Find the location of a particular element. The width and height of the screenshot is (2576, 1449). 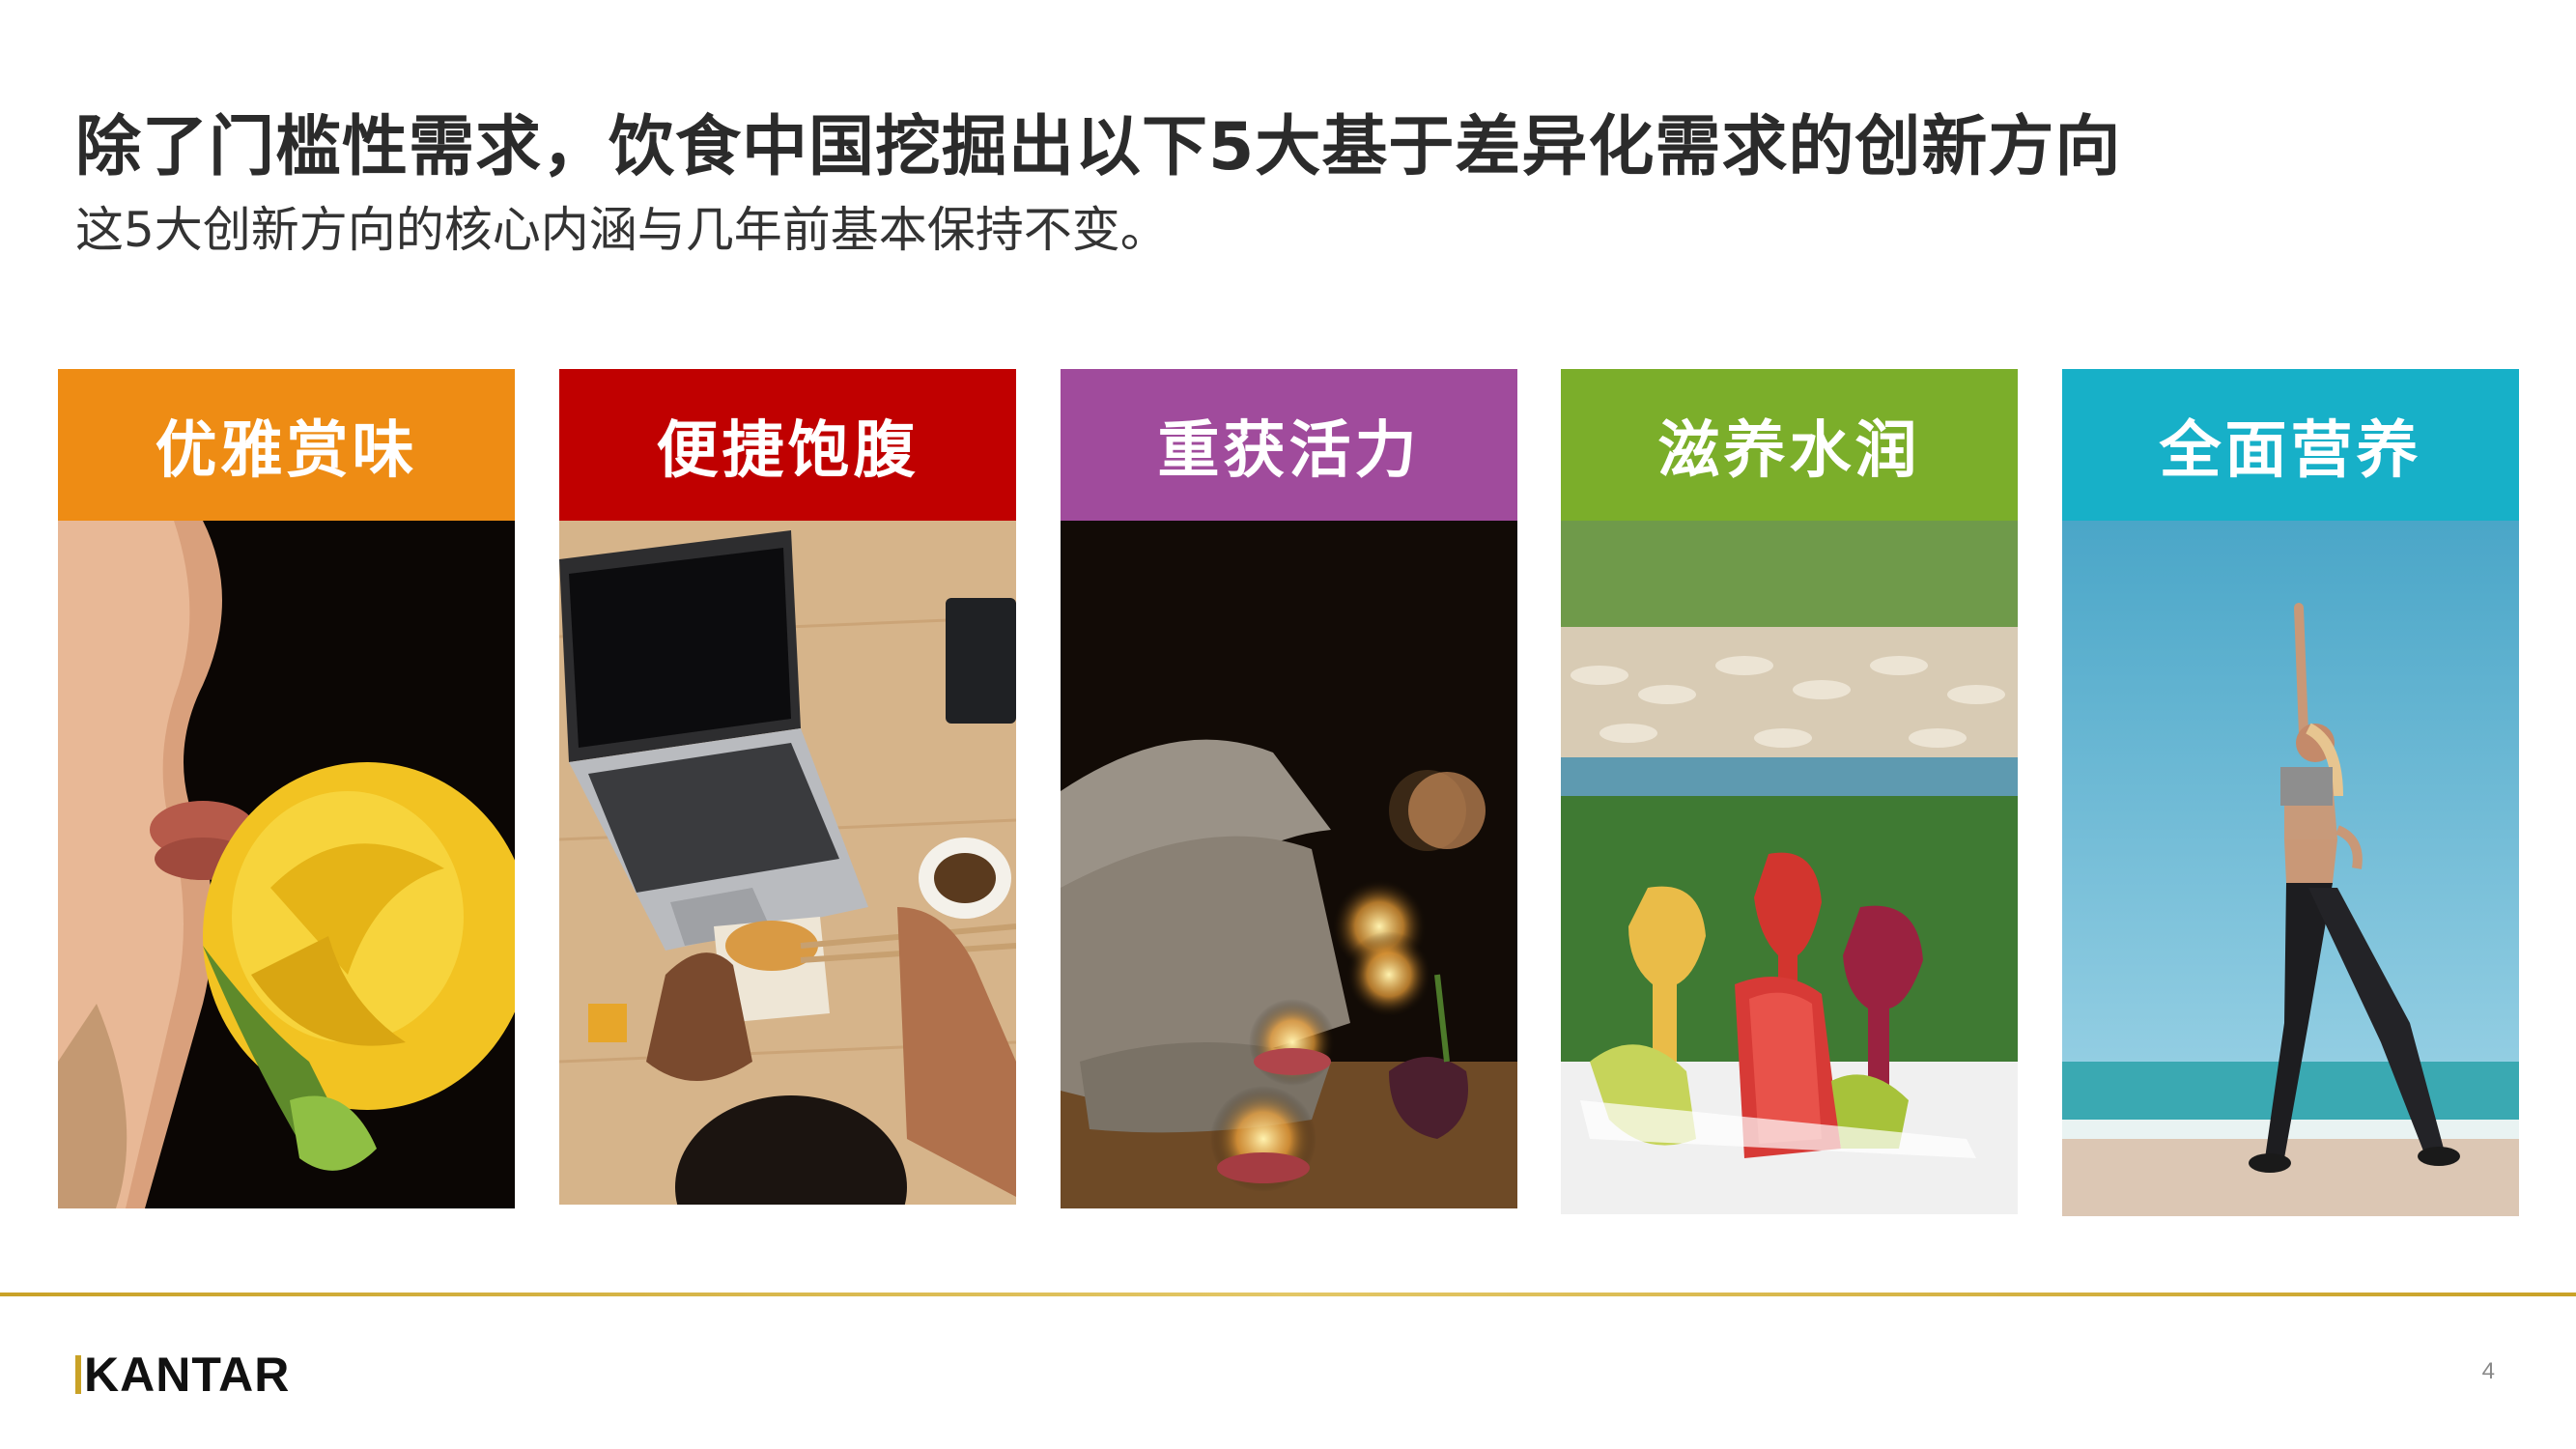

card-header: 滋养水润 is located at coordinates (1789, 445).